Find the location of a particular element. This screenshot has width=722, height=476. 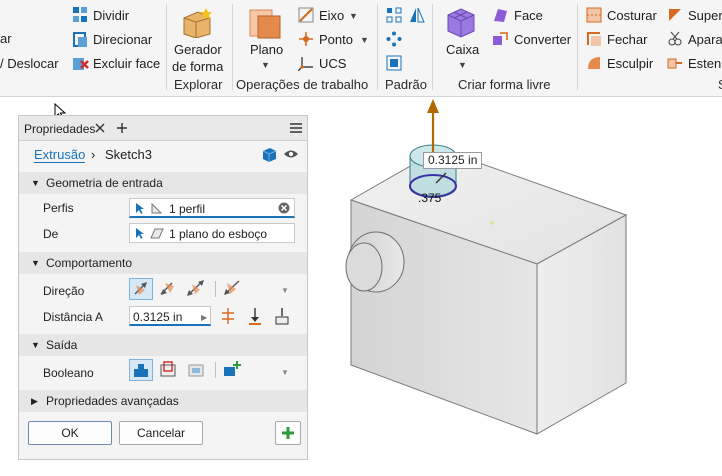

boolean-cut-button is located at coordinates (169, 370).